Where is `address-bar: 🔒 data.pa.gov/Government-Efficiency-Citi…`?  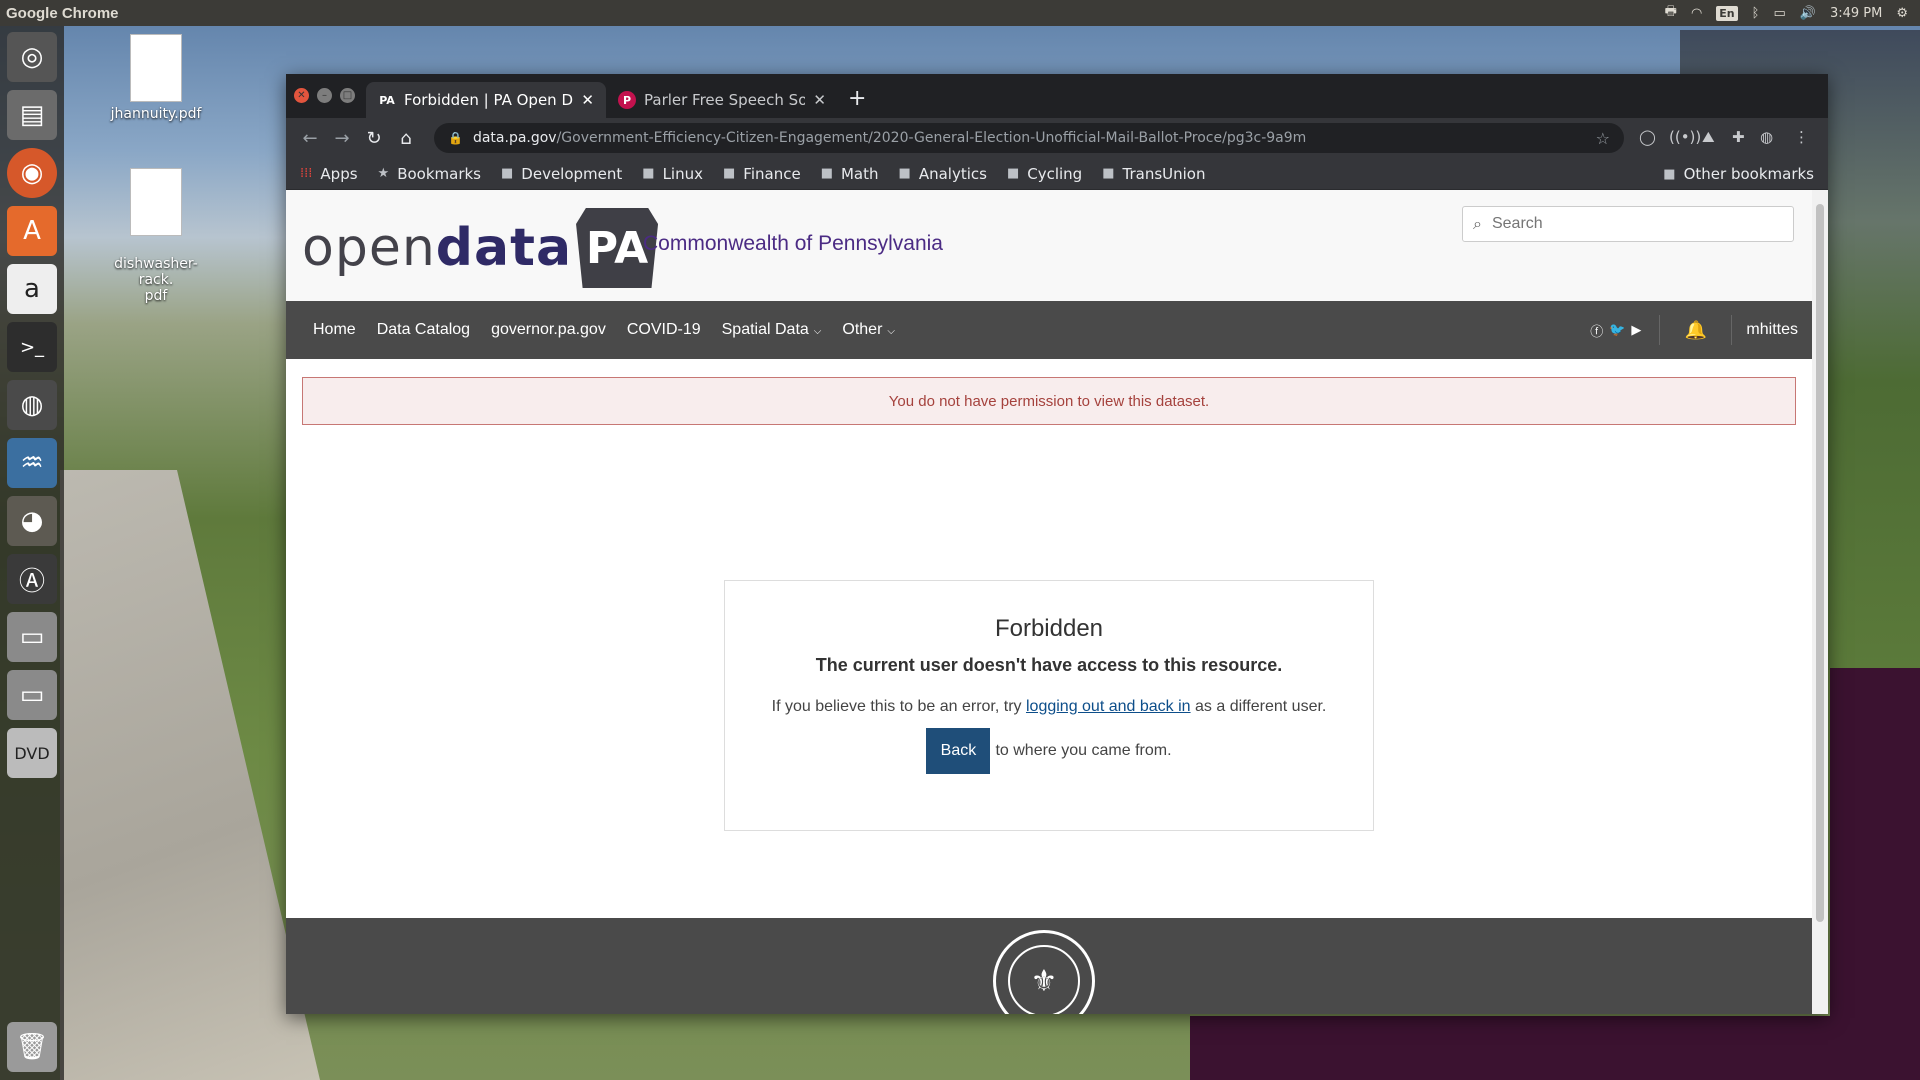 address-bar: 🔒 data.pa.gov/Government-Efficiency-Citi… is located at coordinates (1029, 138).